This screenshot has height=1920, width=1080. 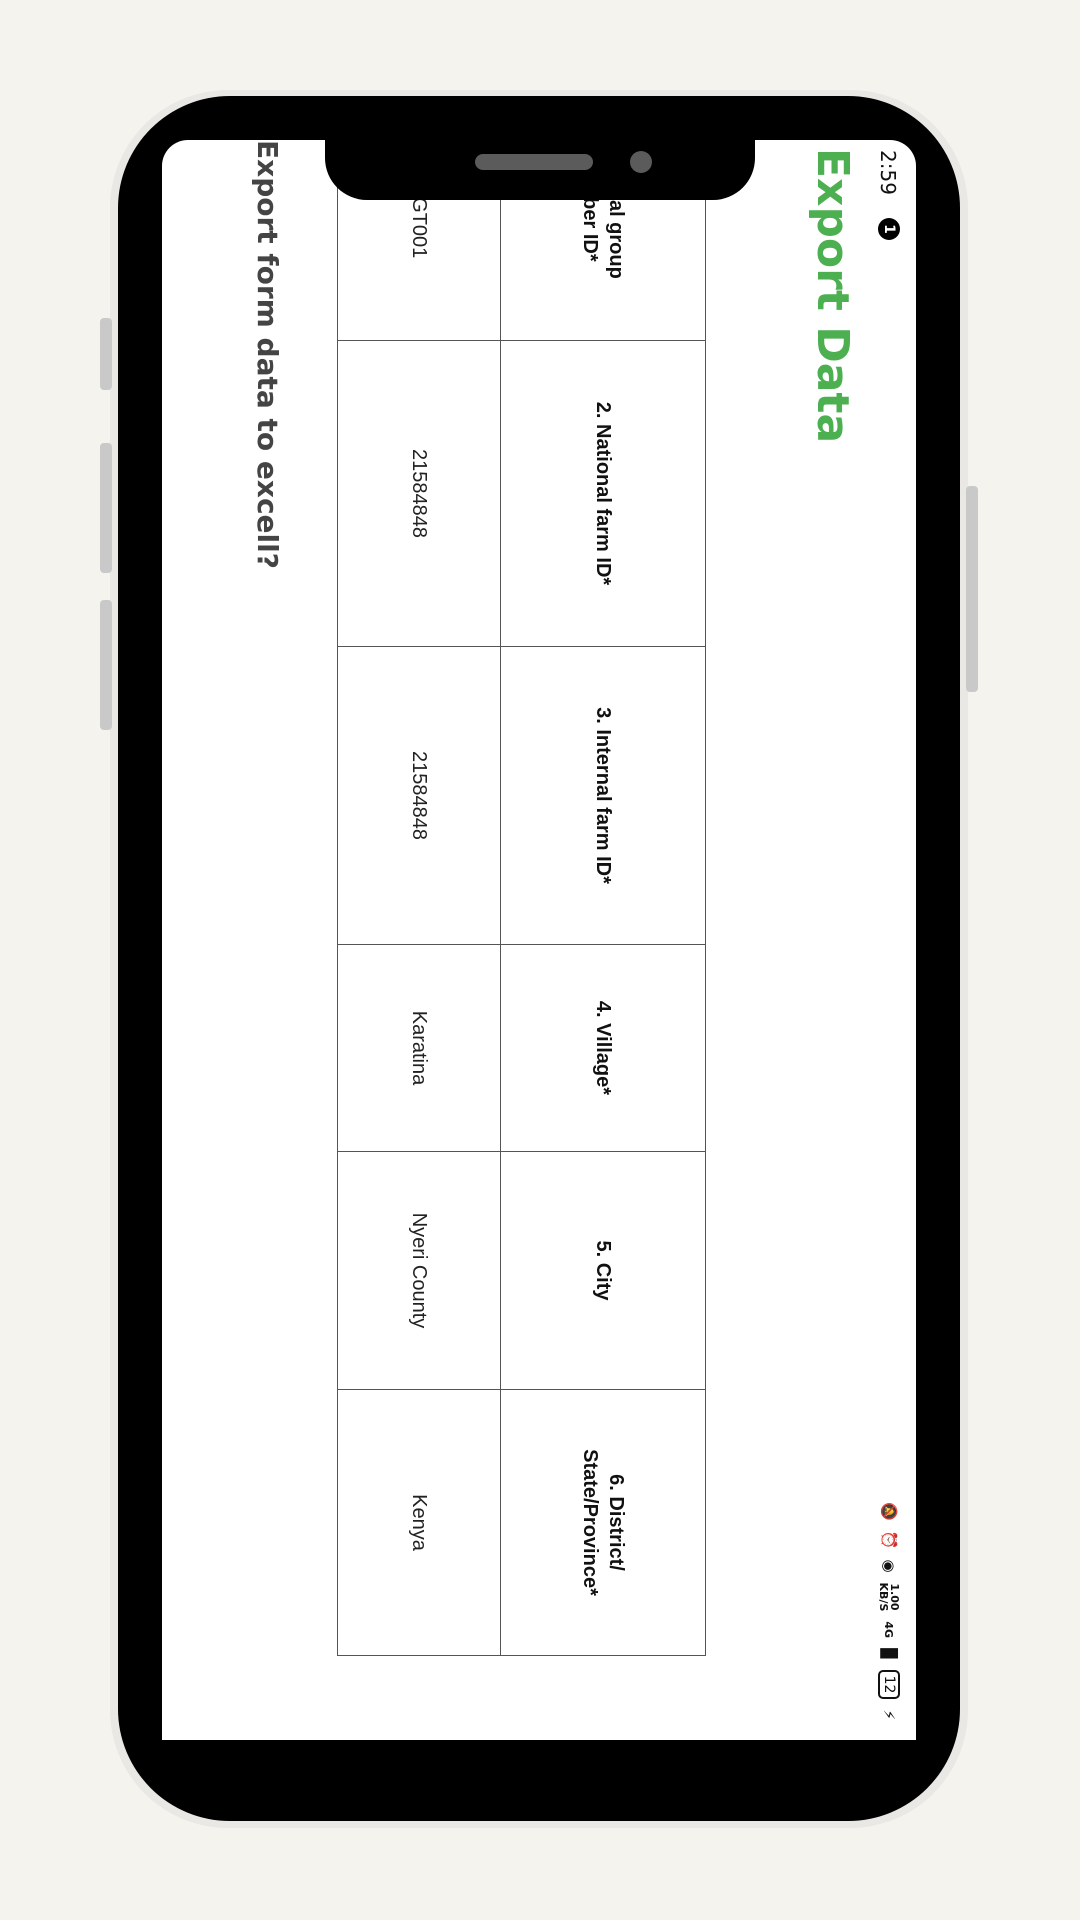 What do you see at coordinates (889, 1566) in the screenshot?
I see `location-icon: ◉` at bounding box center [889, 1566].